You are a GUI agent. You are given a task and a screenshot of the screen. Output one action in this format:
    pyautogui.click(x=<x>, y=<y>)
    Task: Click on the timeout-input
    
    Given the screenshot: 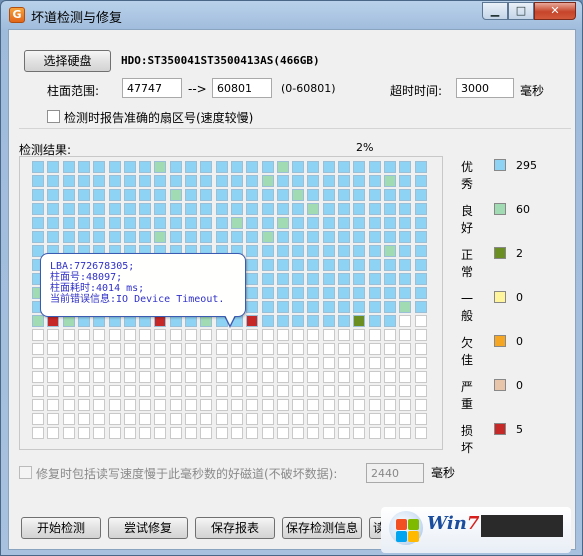 What is the action you would take?
    pyautogui.click(x=485, y=88)
    